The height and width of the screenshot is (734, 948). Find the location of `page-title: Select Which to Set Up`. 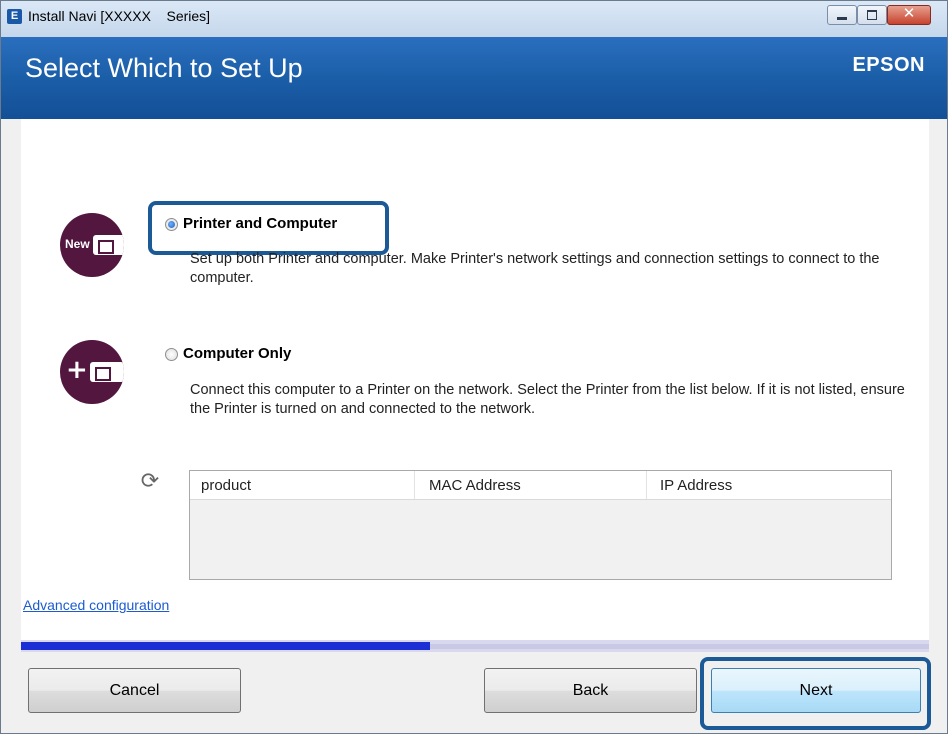

page-title: Select Which to Set Up is located at coordinates (164, 68).